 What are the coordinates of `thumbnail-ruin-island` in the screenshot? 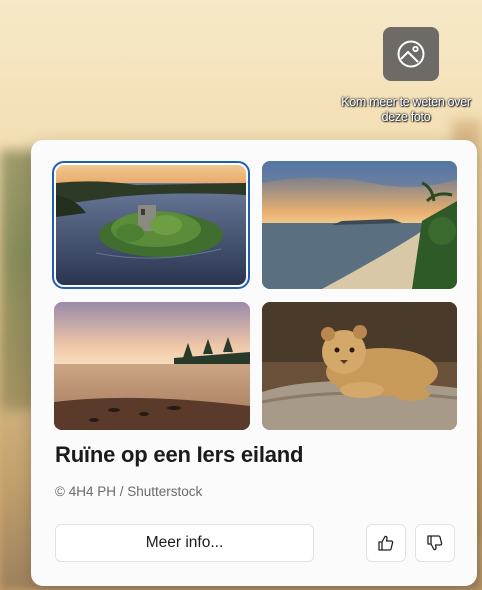 It's located at (151, 225).